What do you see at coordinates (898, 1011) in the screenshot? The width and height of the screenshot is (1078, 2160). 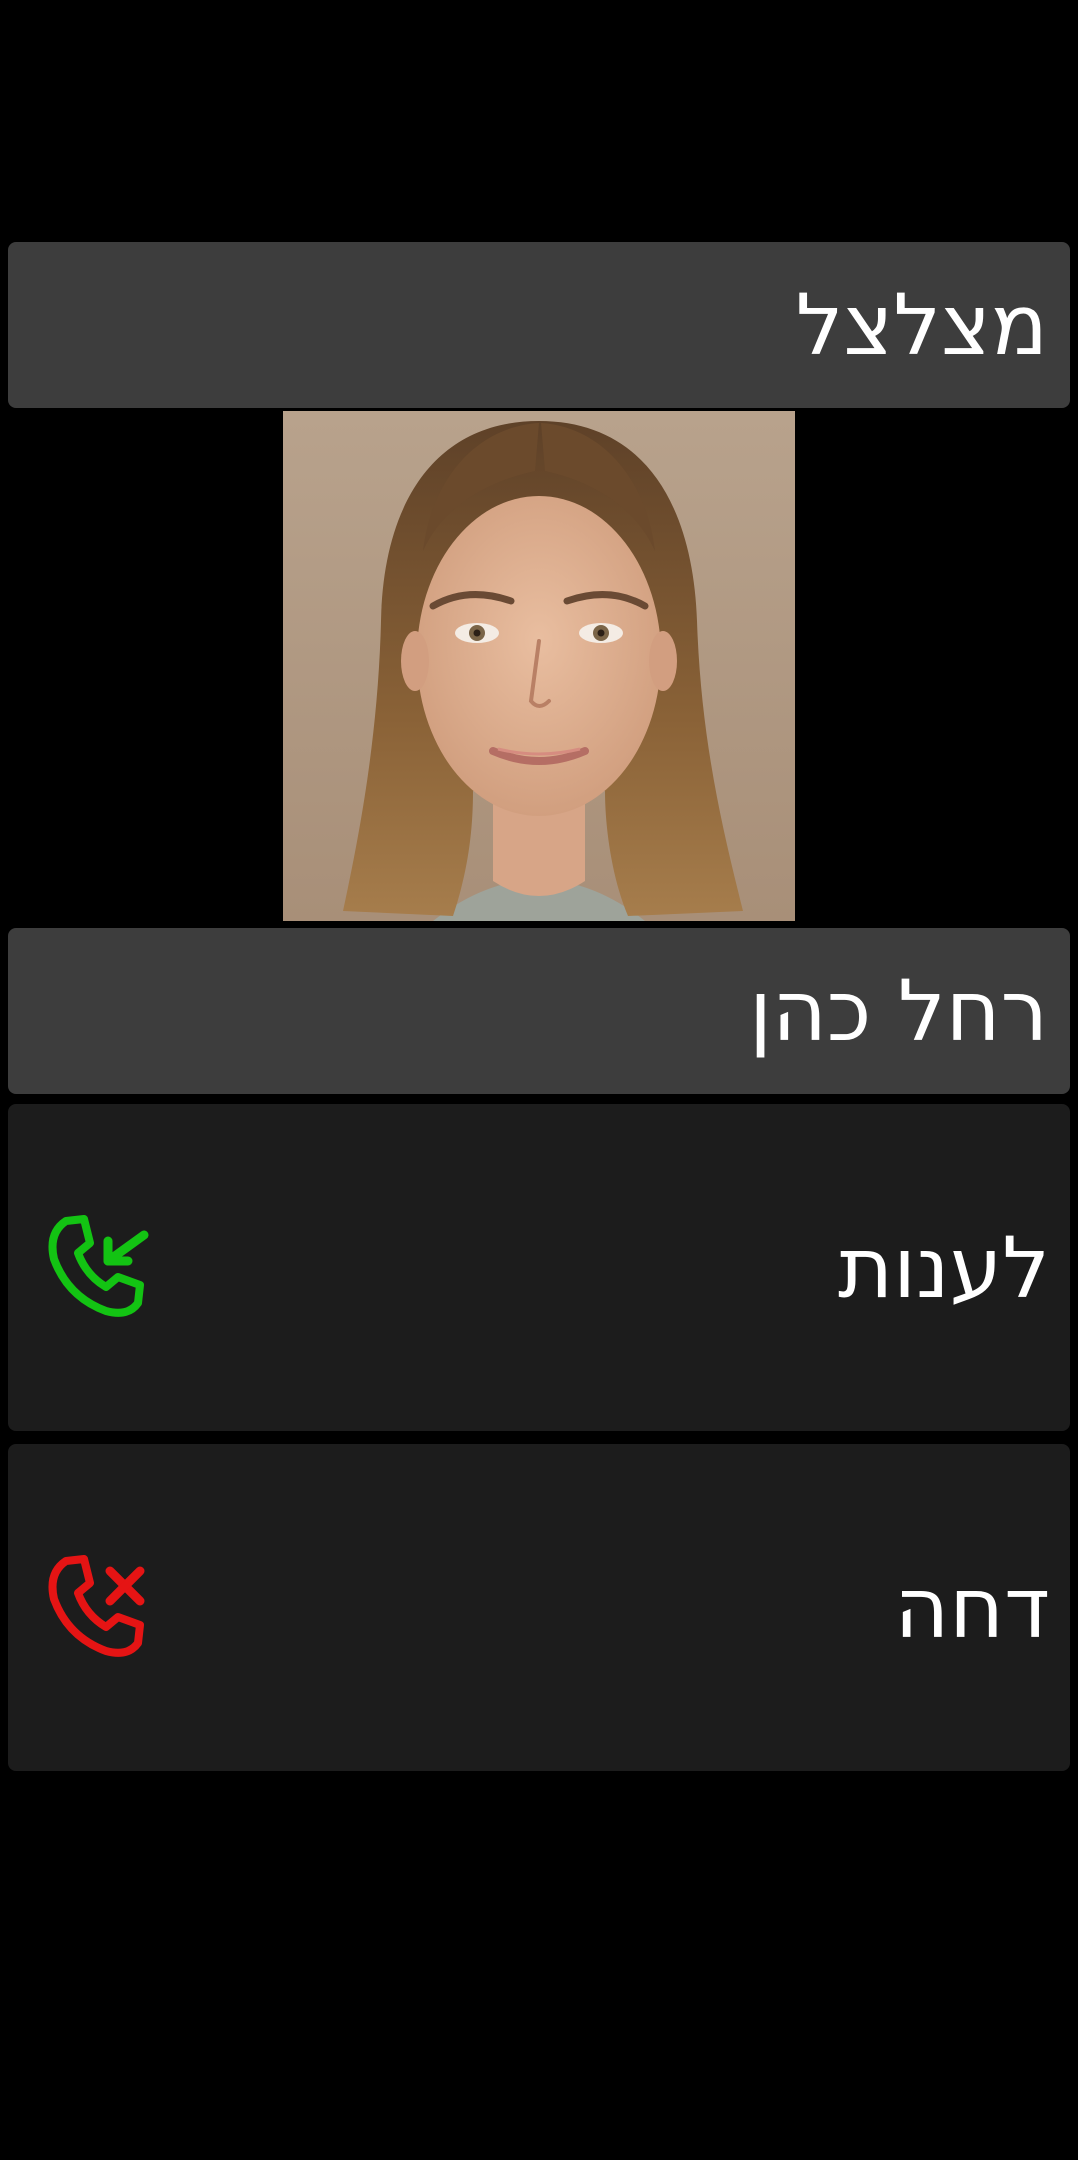 I see `caller-name: רחל כהן` at bounding box center [898, 1011].